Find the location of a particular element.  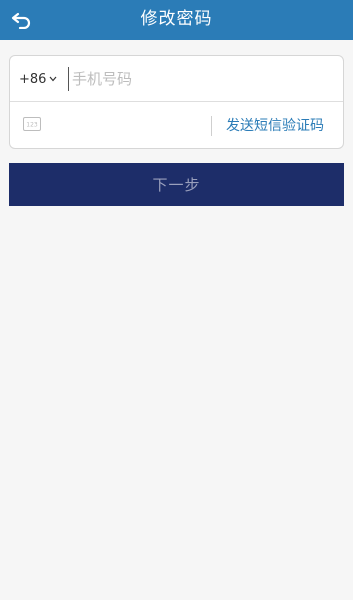

form-card: +86 123 发送短信验证码 is located at coordinates (176, 102).